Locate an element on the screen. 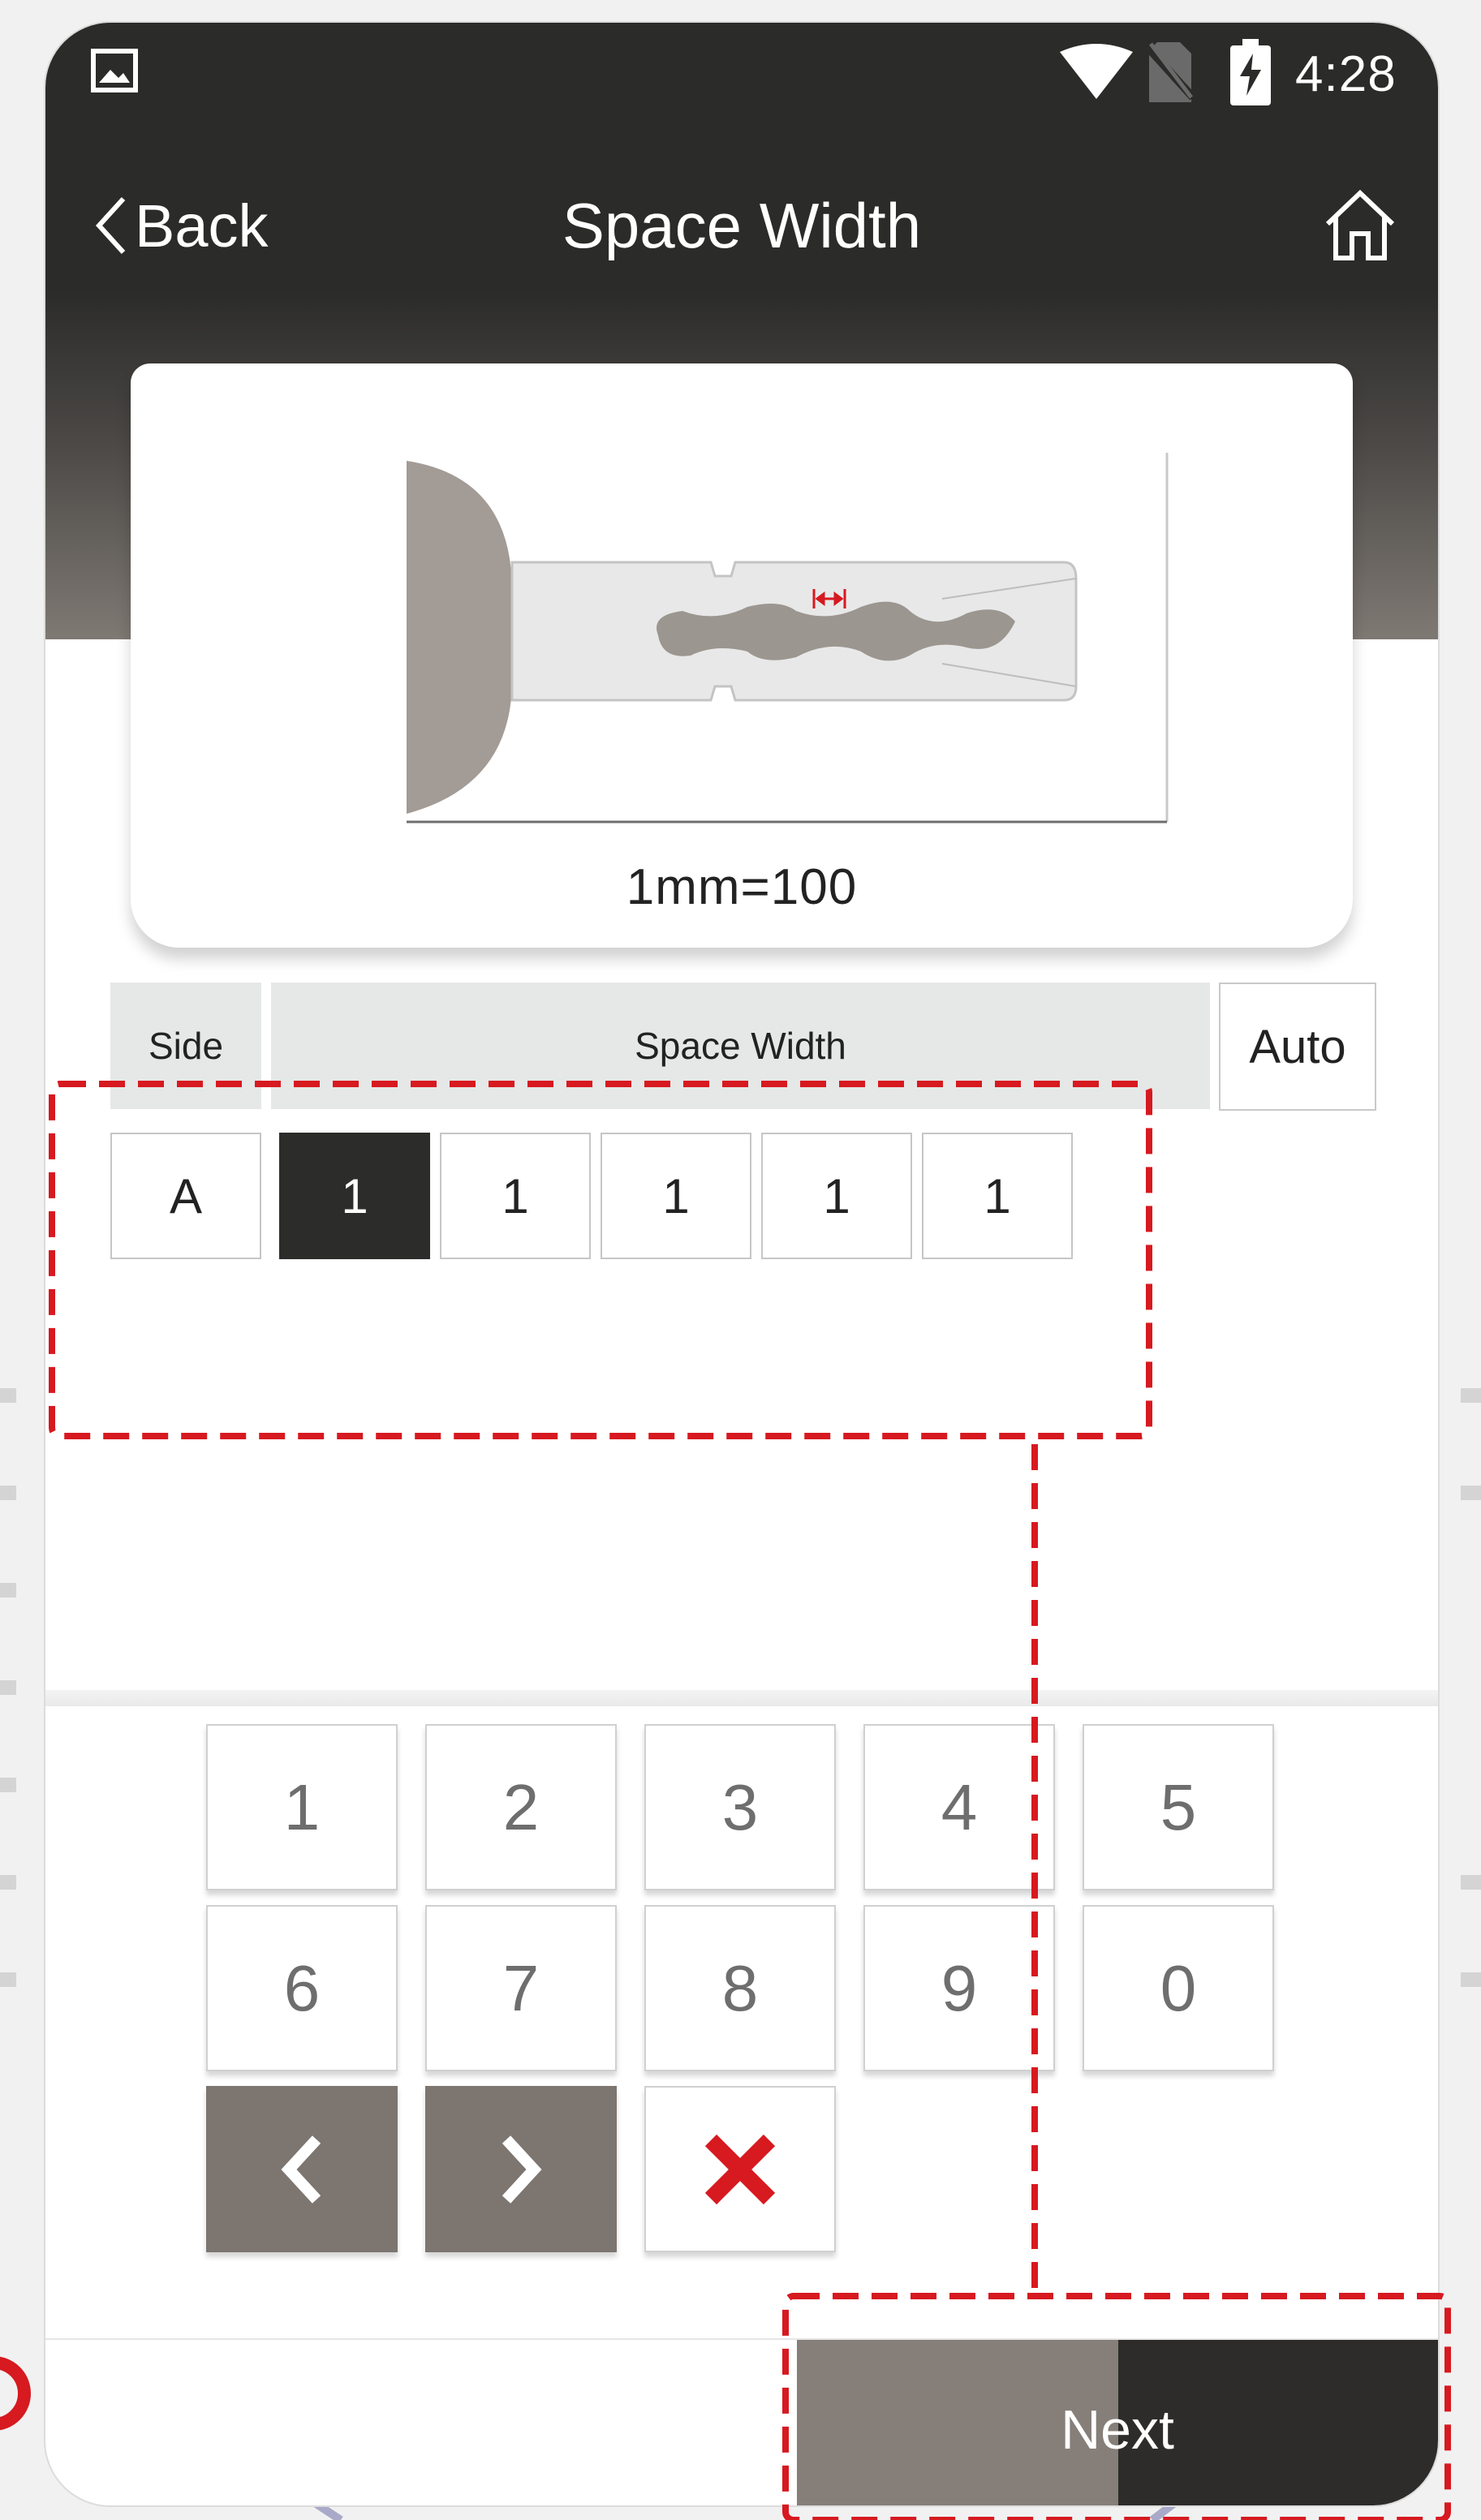 The width and height of the screenshot is (1481, 2520). table-header: Side Space Width Auto is located at coordinates (766, 1047).